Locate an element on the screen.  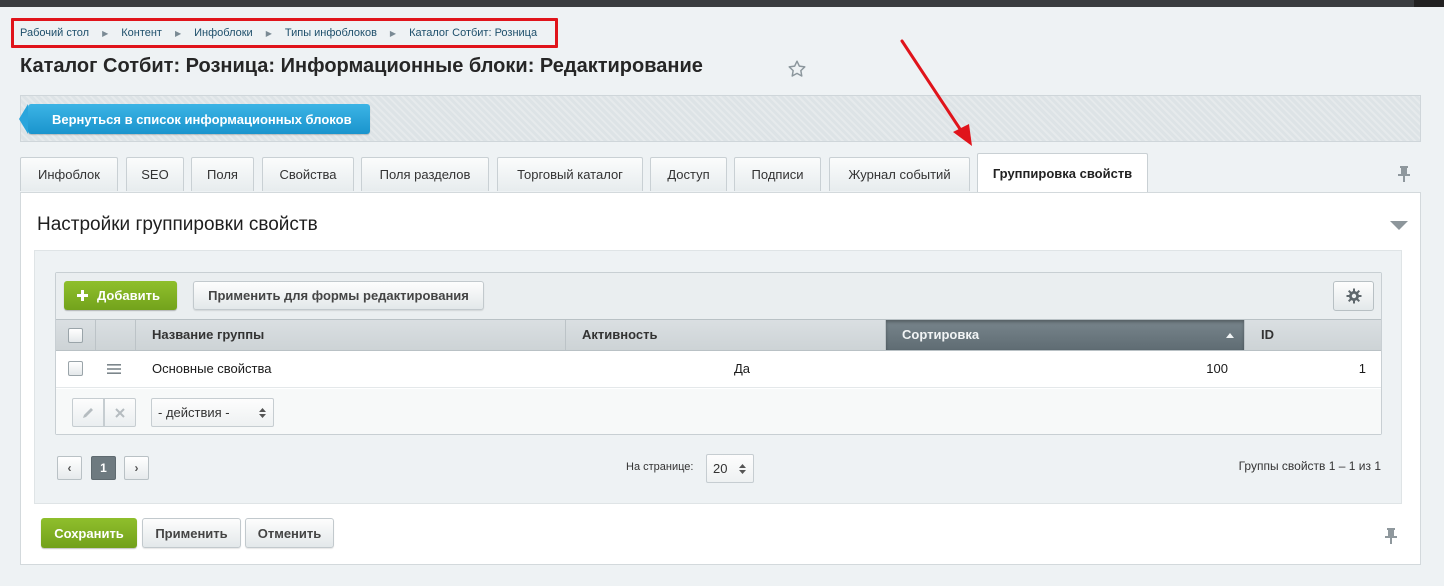
prev-page-button: ‹ is located at coordinates (69, 468).